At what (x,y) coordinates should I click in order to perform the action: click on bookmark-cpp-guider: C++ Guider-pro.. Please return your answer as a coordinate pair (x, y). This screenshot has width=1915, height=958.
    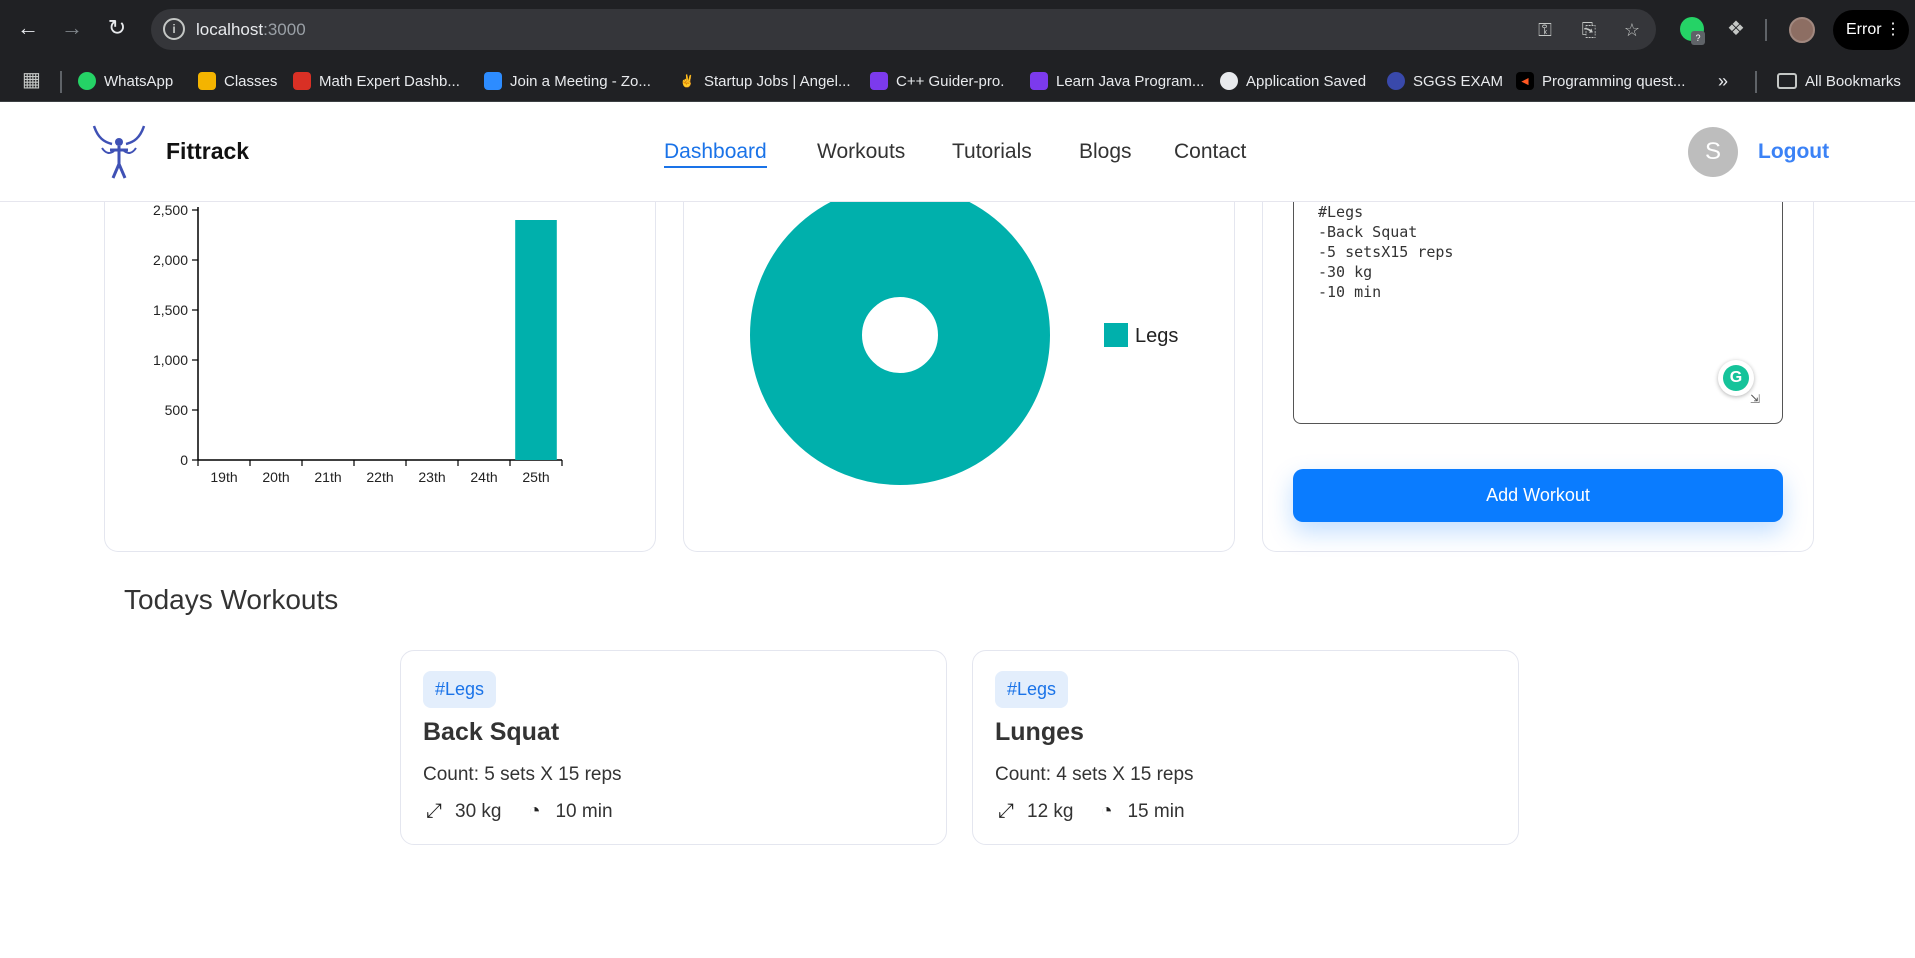
    Looking at the image, I should click on (937, 81).